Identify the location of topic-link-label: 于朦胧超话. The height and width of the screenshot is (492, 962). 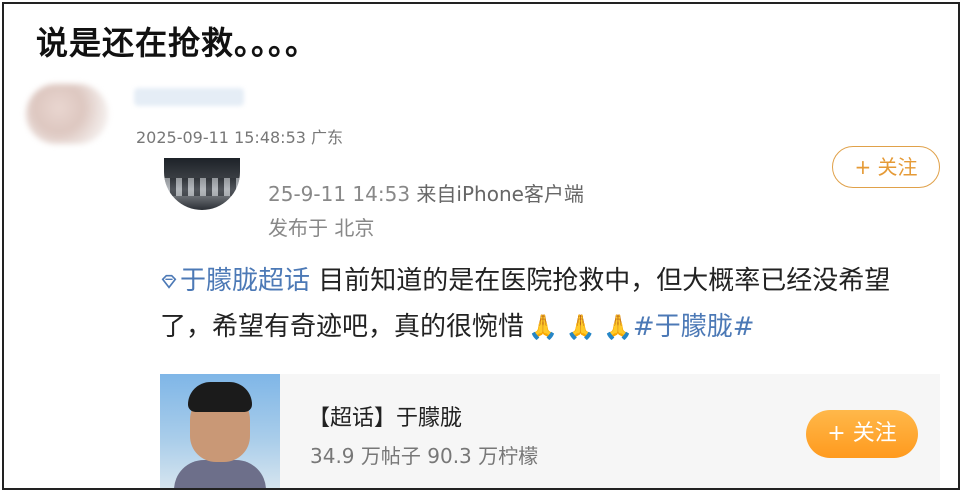
(245, 281).